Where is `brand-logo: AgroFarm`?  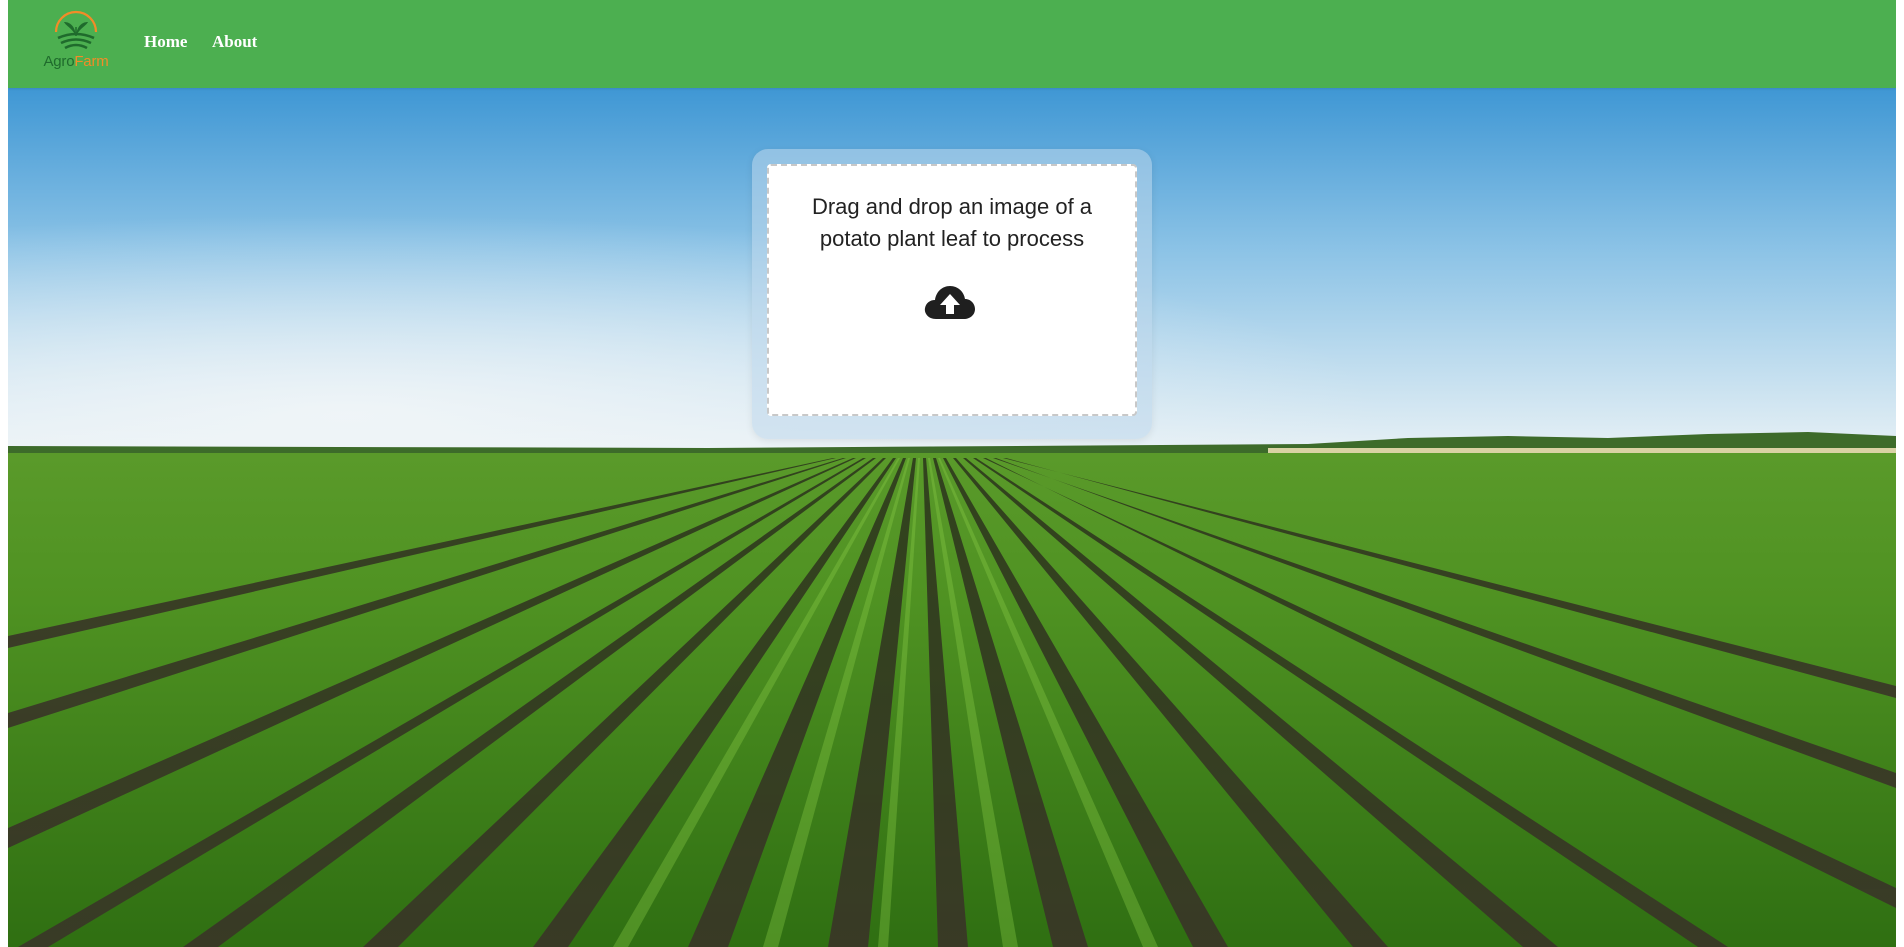 brand-logo: AgroFarm is located at coordinates (76, 42).